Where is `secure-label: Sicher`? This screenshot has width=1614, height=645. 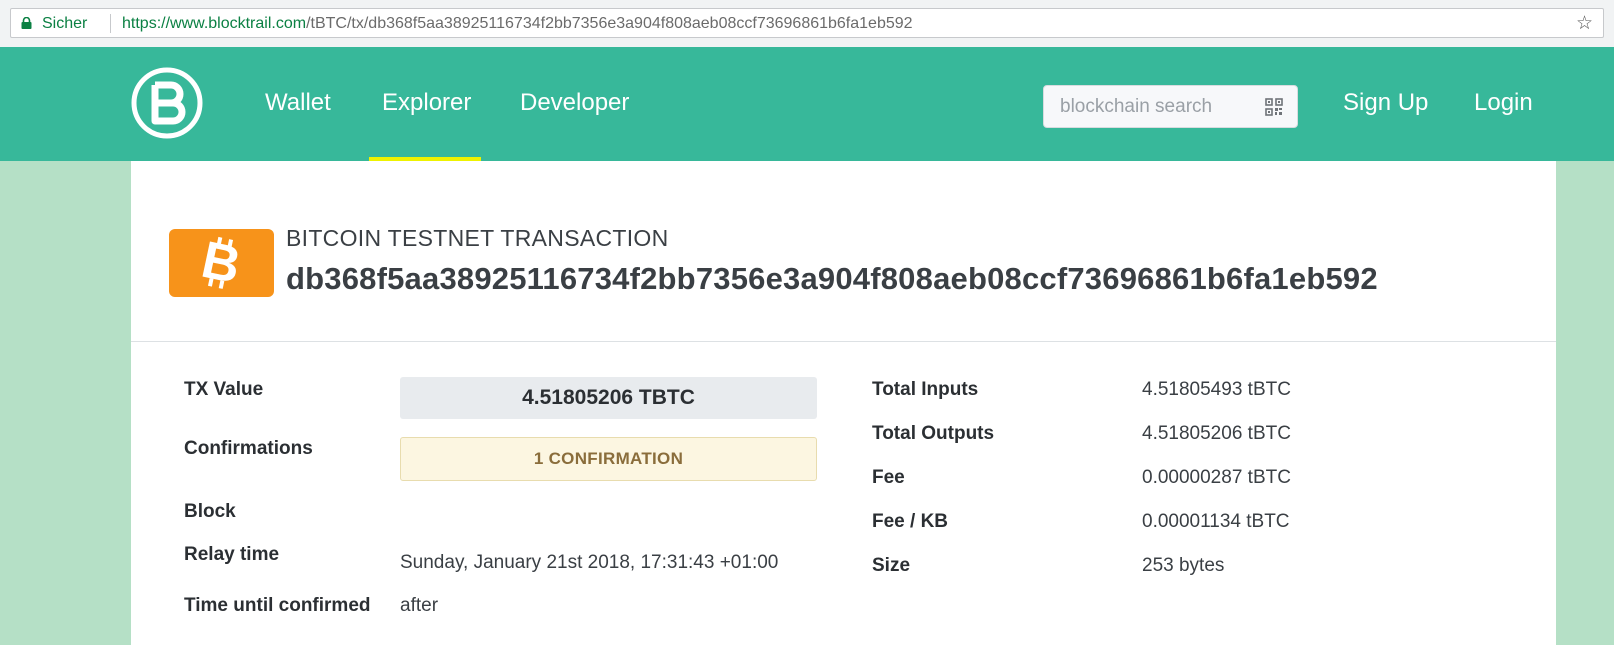 secure-label: Sicher is located at coordinates (64, 24).